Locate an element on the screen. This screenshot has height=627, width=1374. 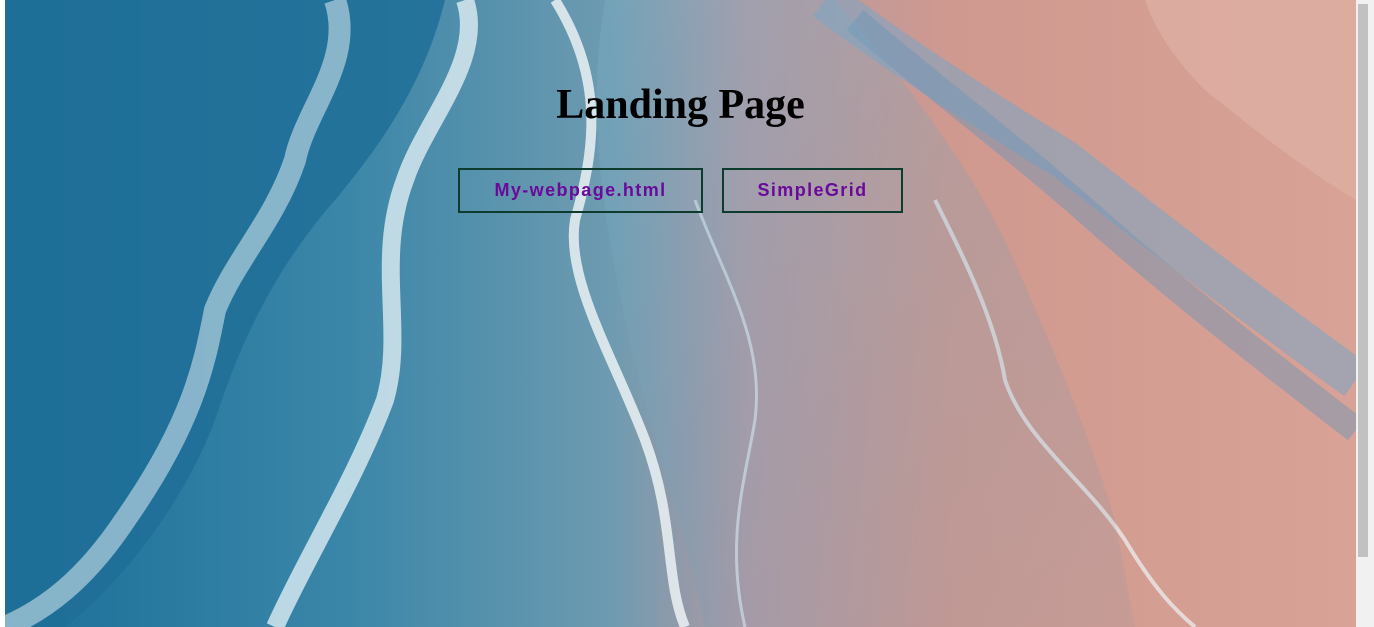
my-webpage-link-button: My-webpage.html is located at coordinates (580, 190).